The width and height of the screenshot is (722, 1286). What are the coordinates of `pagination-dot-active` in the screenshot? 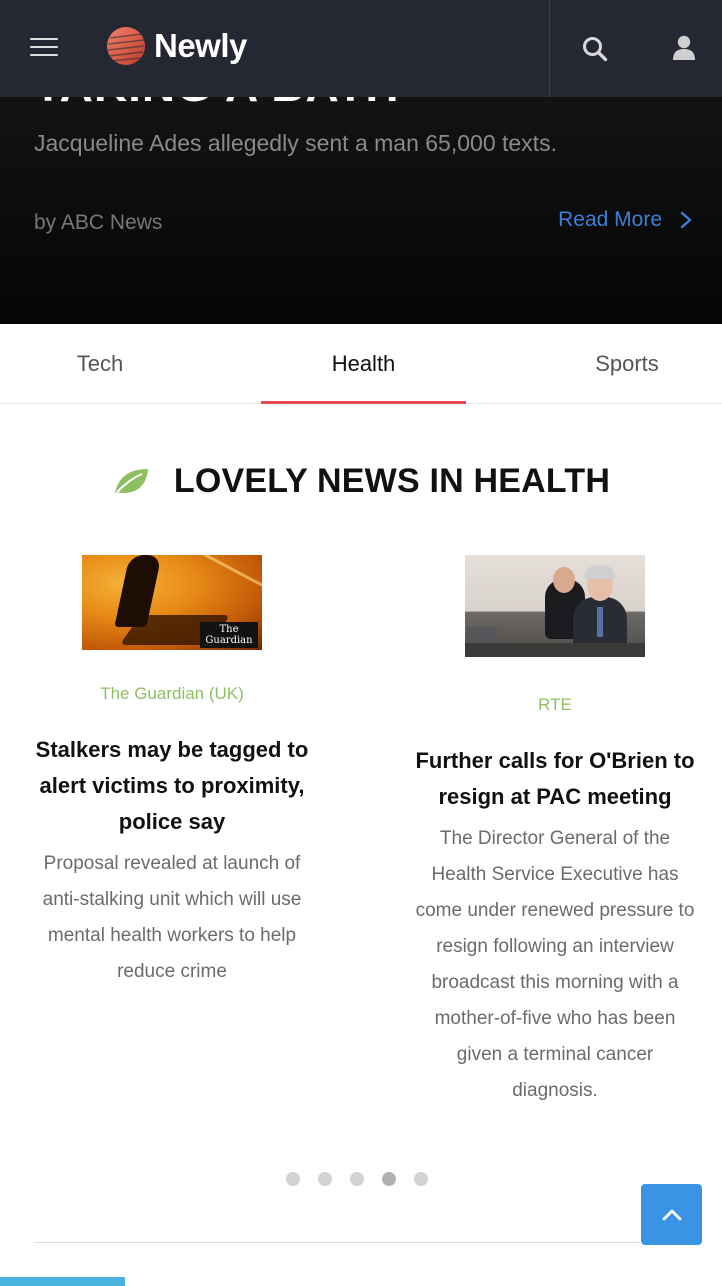 It's located at (389, 1179).